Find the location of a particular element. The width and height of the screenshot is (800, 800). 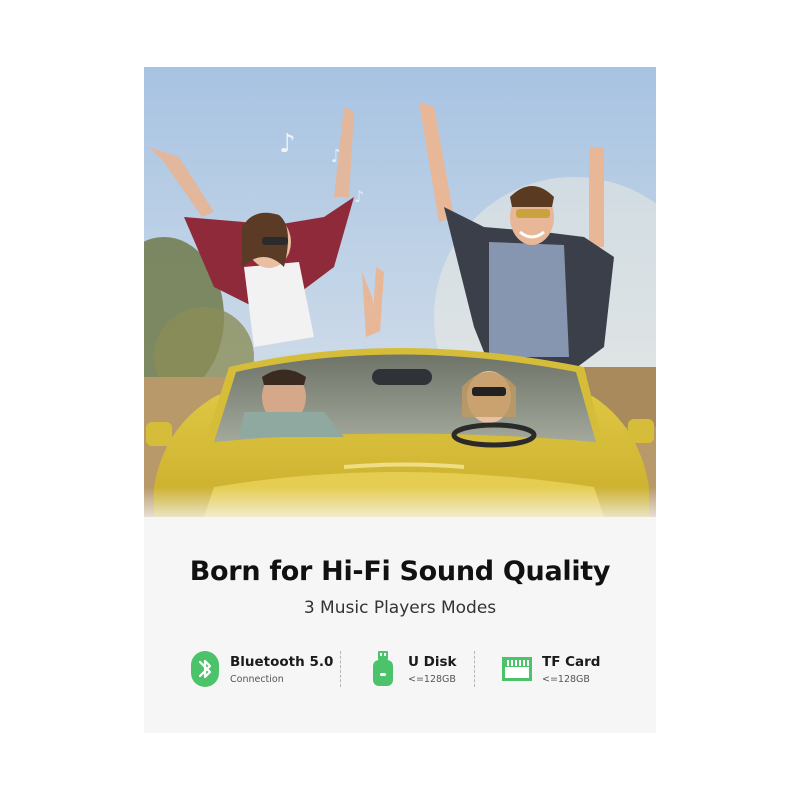

bluetooth-icon is located at coordinates (205, 669).